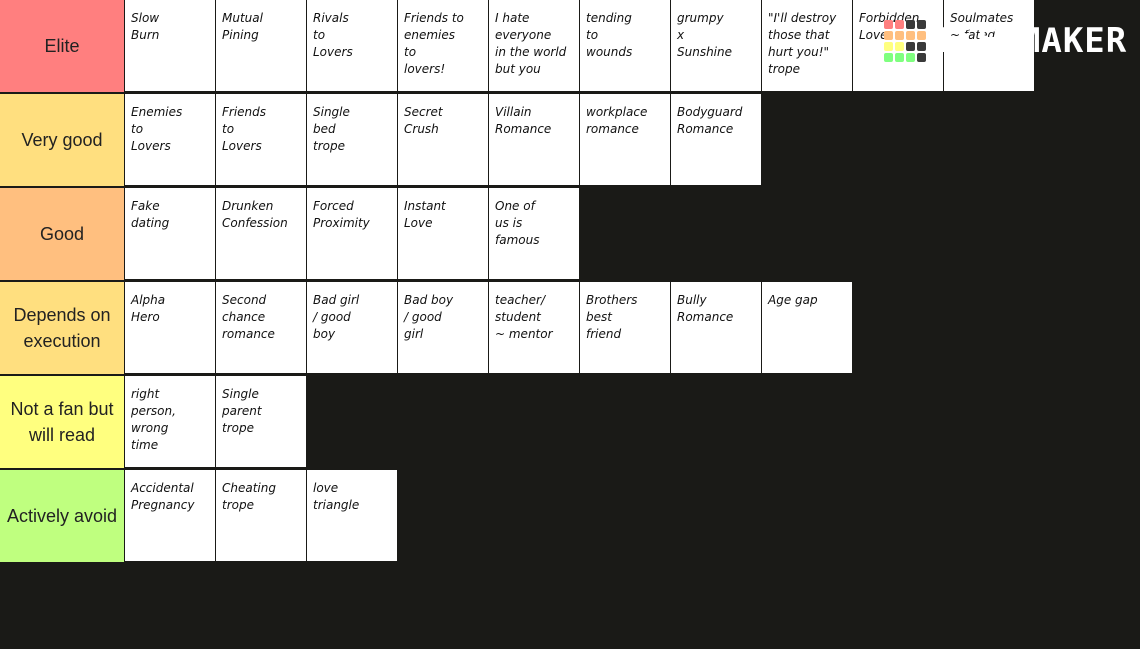  Describe the element at coordinates (352, 515) in the screenshot. I see `tier-item: love triangle` at that location.